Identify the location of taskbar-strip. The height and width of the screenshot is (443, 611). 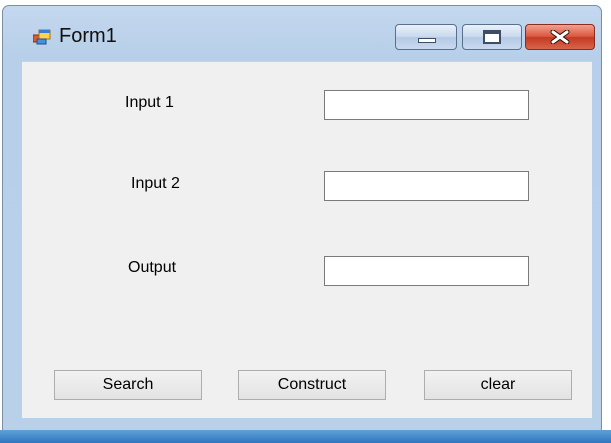
(305, 436).